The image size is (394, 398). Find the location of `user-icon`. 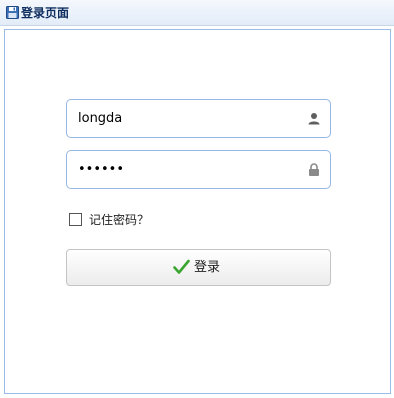

user-icon is located at coordinates (314, 119).